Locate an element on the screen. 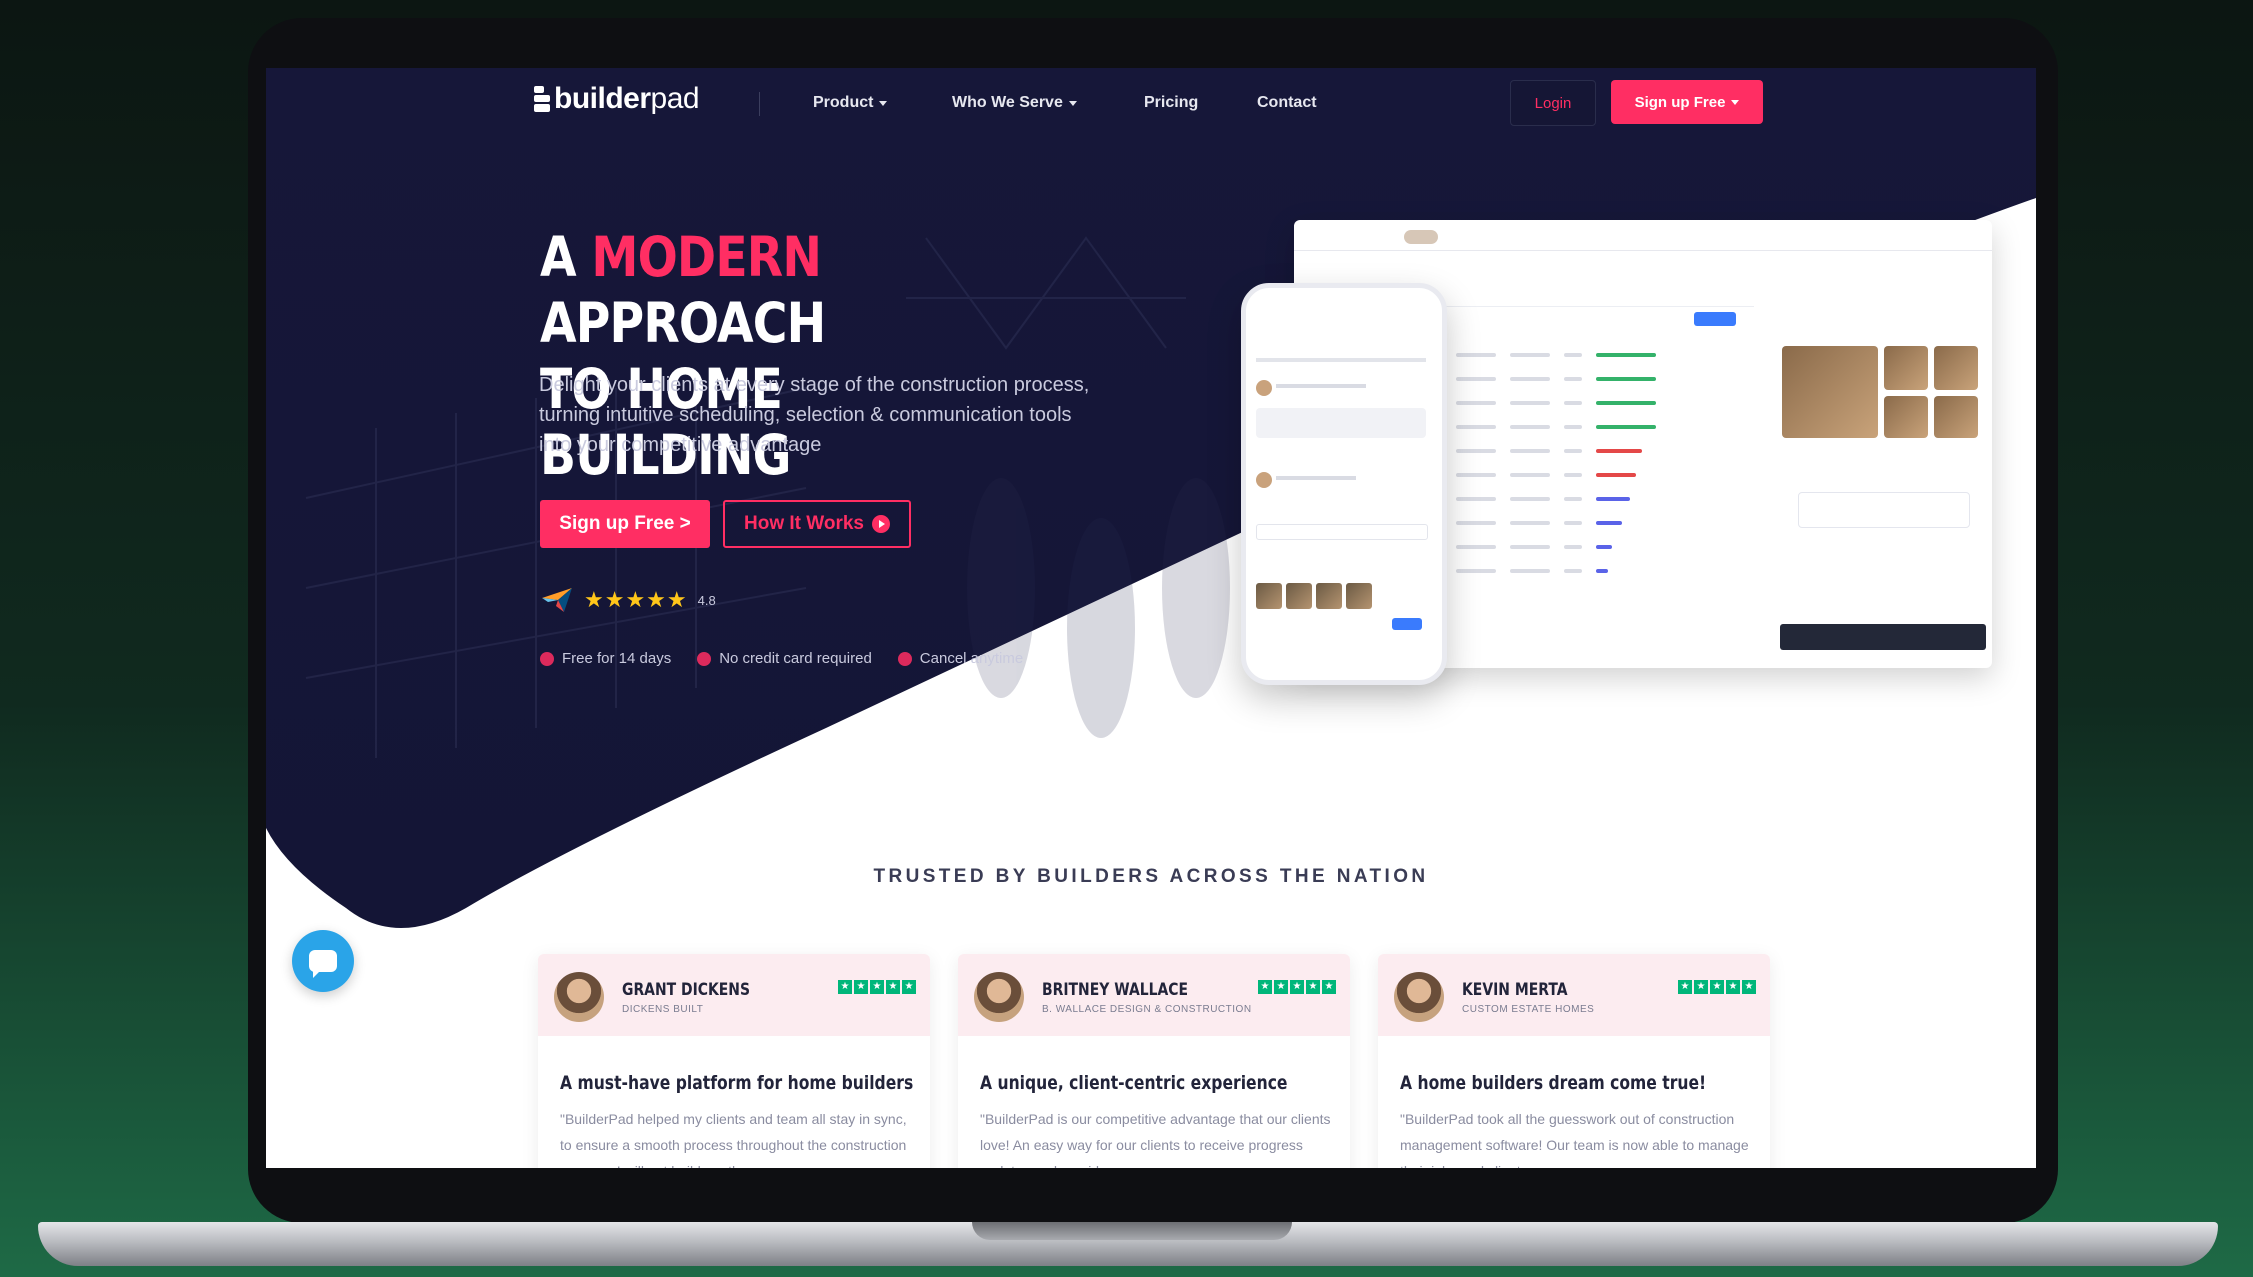  trusted-heading: TRUSTED BY BUILDERS ACROSS THE NATION is located at coordinates (1151, 876).